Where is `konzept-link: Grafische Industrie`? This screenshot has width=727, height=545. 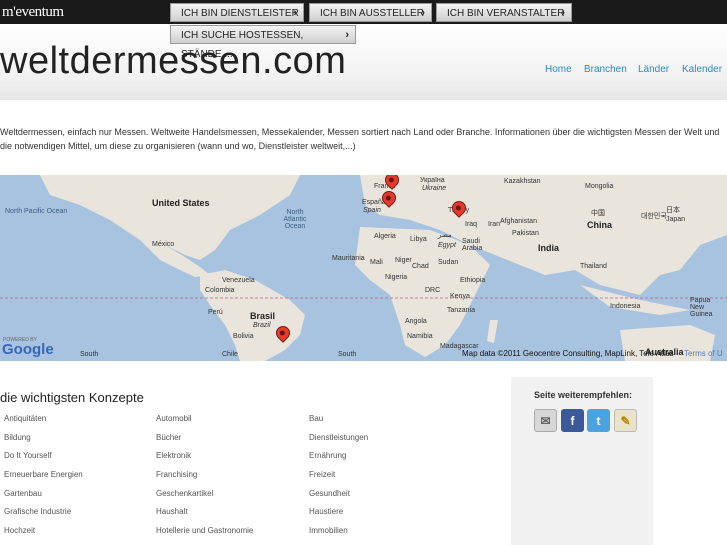
konzept-link: Grafische Industrie is located at coordinates (37, 511).